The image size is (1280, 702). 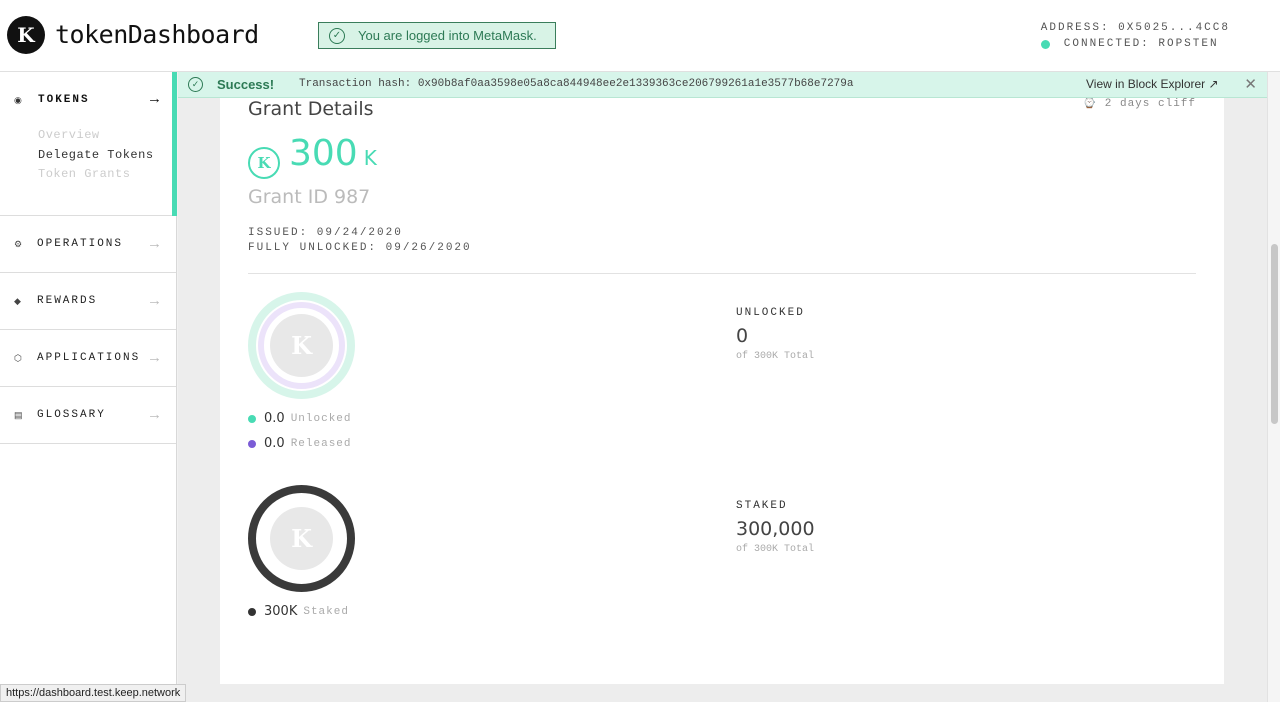 I want to click on legend-label: Unlocked, so click(x=321, y=418).